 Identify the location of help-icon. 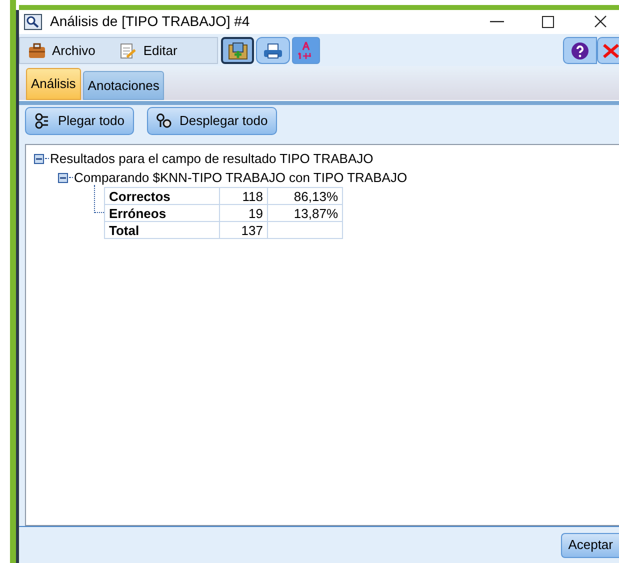
(580, 51).